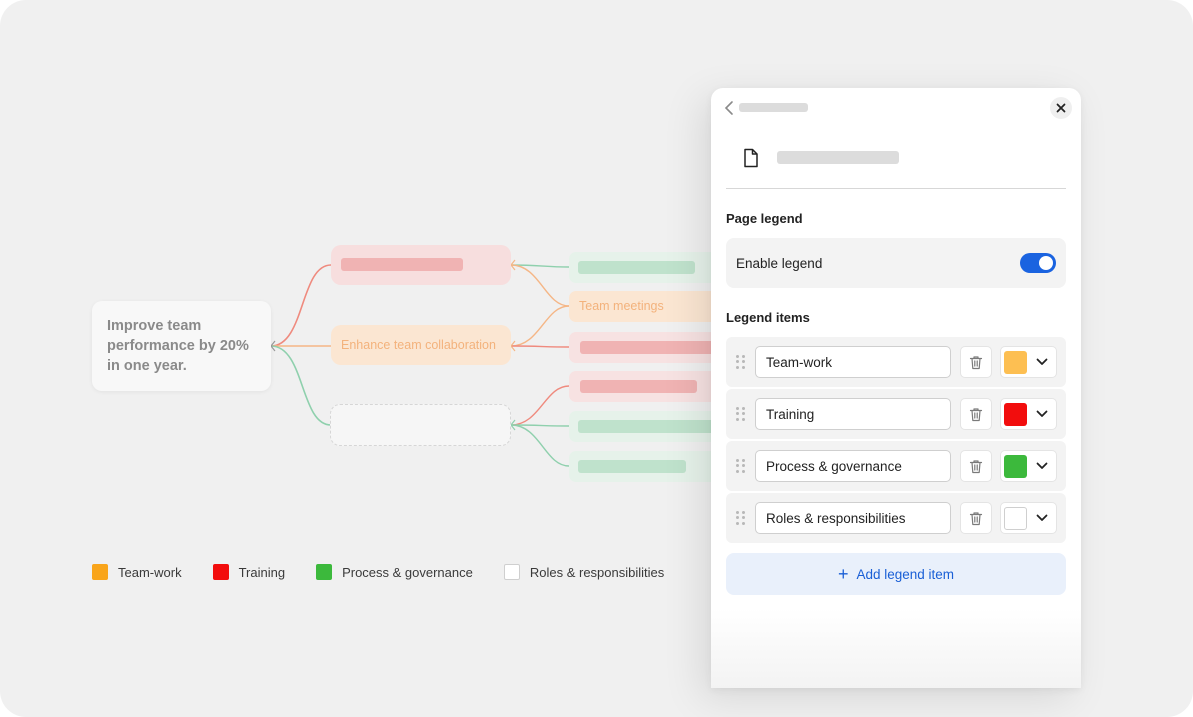  Describe the element at coordinates (768, 317) in the screenshot. I see `legend-items-heading: Legend items` at that location.